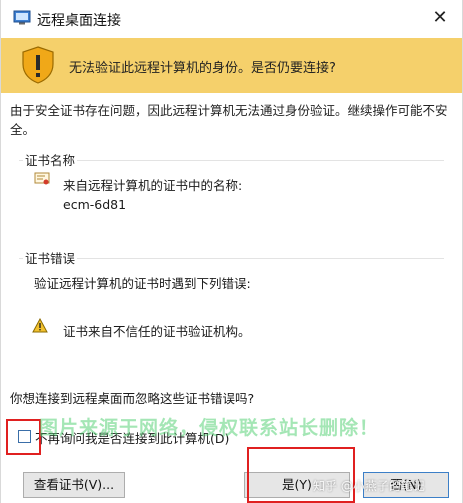 The height and width of the screenshot is (503, 463). I want to click on warning-banner: 无法验证此远程计算机的身份。是否仍要连接?, so click(231, 65).